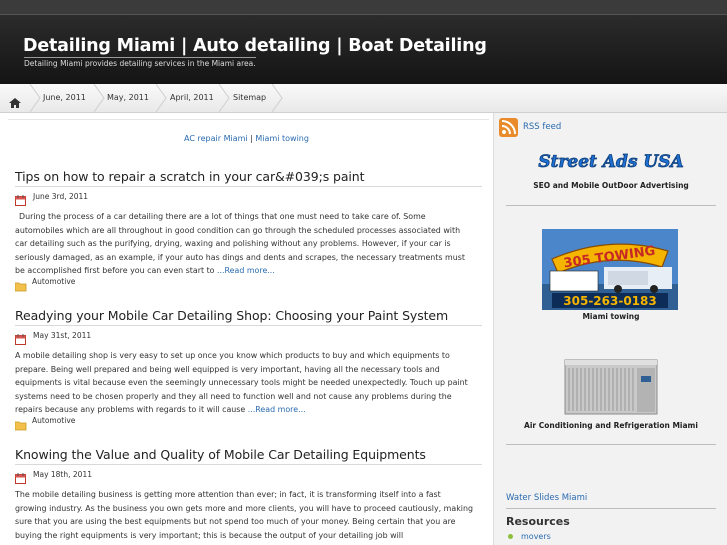  Describe the element at coordinates (363, 98) in the screenshot. I see `main-nav: June, 2011 May, 2011 April, 2011 Sitemap` at that location.